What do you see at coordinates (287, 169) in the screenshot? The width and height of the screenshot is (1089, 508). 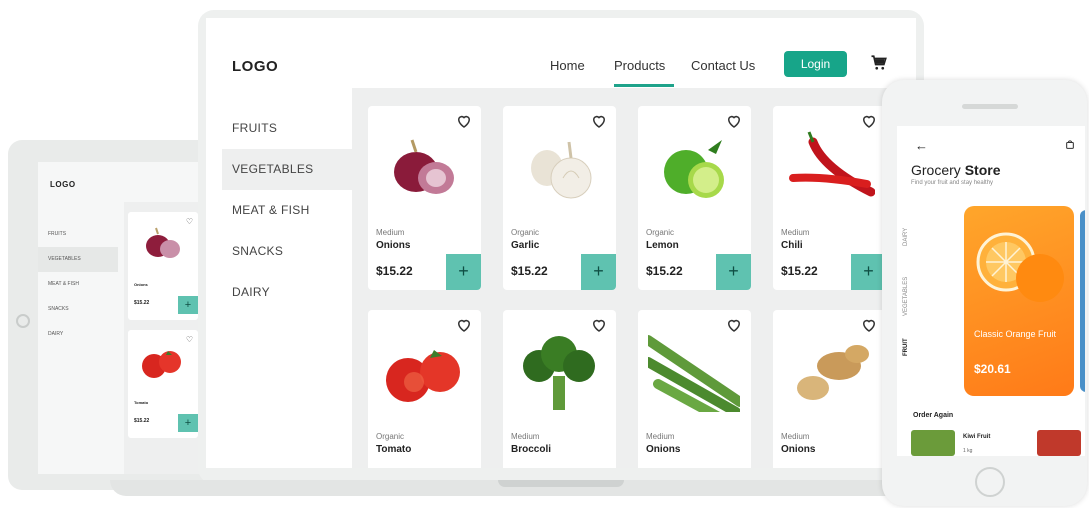 I see `category-vegetables: VEGETABLES` at bounding box center [287, 169].